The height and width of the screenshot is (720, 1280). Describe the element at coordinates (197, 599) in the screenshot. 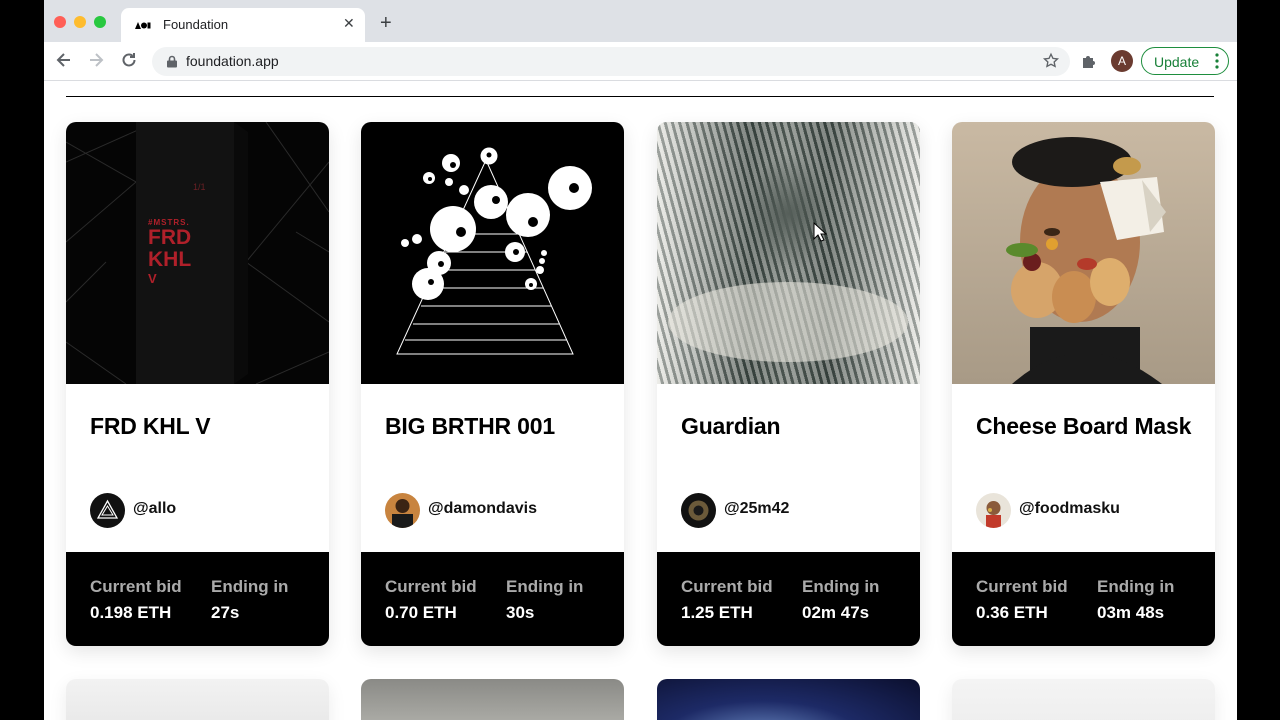

I see `auction-info: Current bid 0.198 ETH Ending in 27s` at that location.